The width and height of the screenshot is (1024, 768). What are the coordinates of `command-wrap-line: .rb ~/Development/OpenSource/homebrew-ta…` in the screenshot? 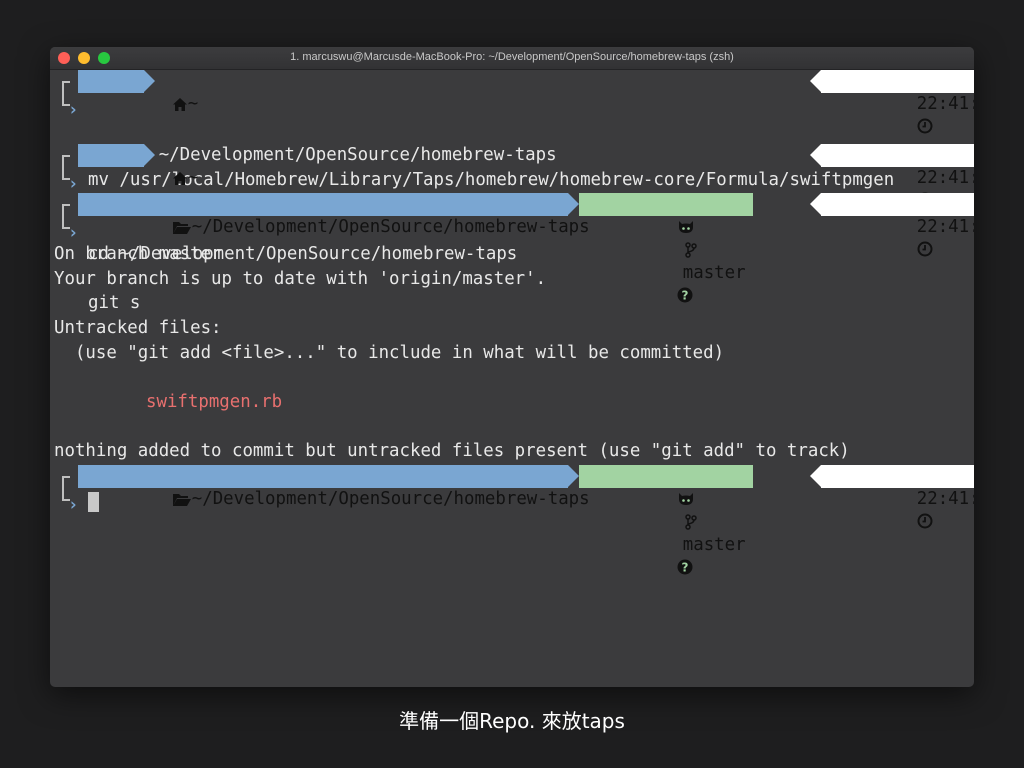 It's located at (512, 141).